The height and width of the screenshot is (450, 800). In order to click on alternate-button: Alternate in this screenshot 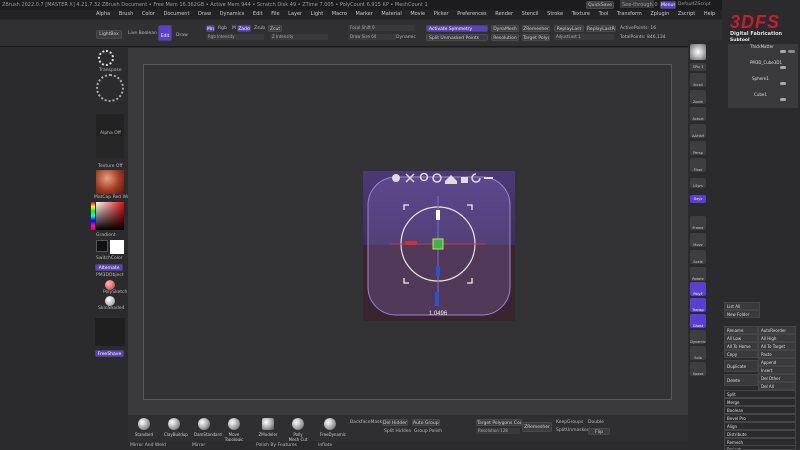, I will do `click(109, 267)`.